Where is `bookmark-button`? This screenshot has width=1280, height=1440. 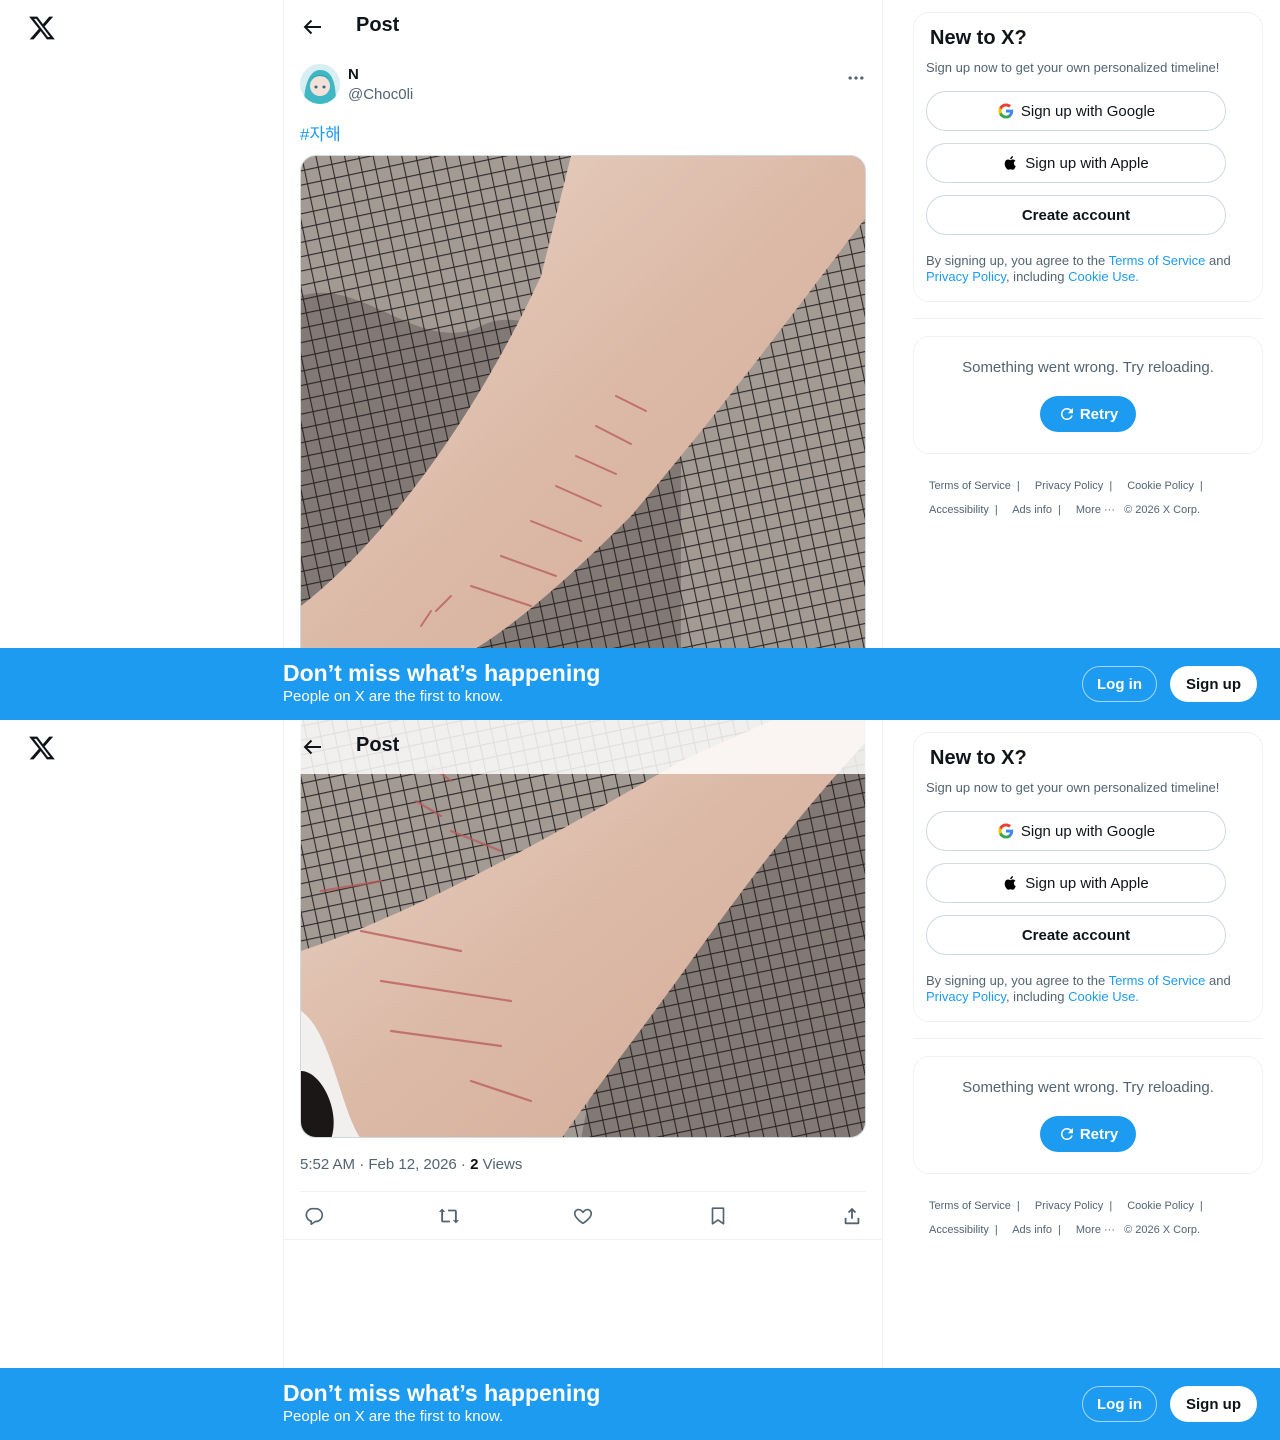
bookmark-button is located at coordinates (718, 1216).